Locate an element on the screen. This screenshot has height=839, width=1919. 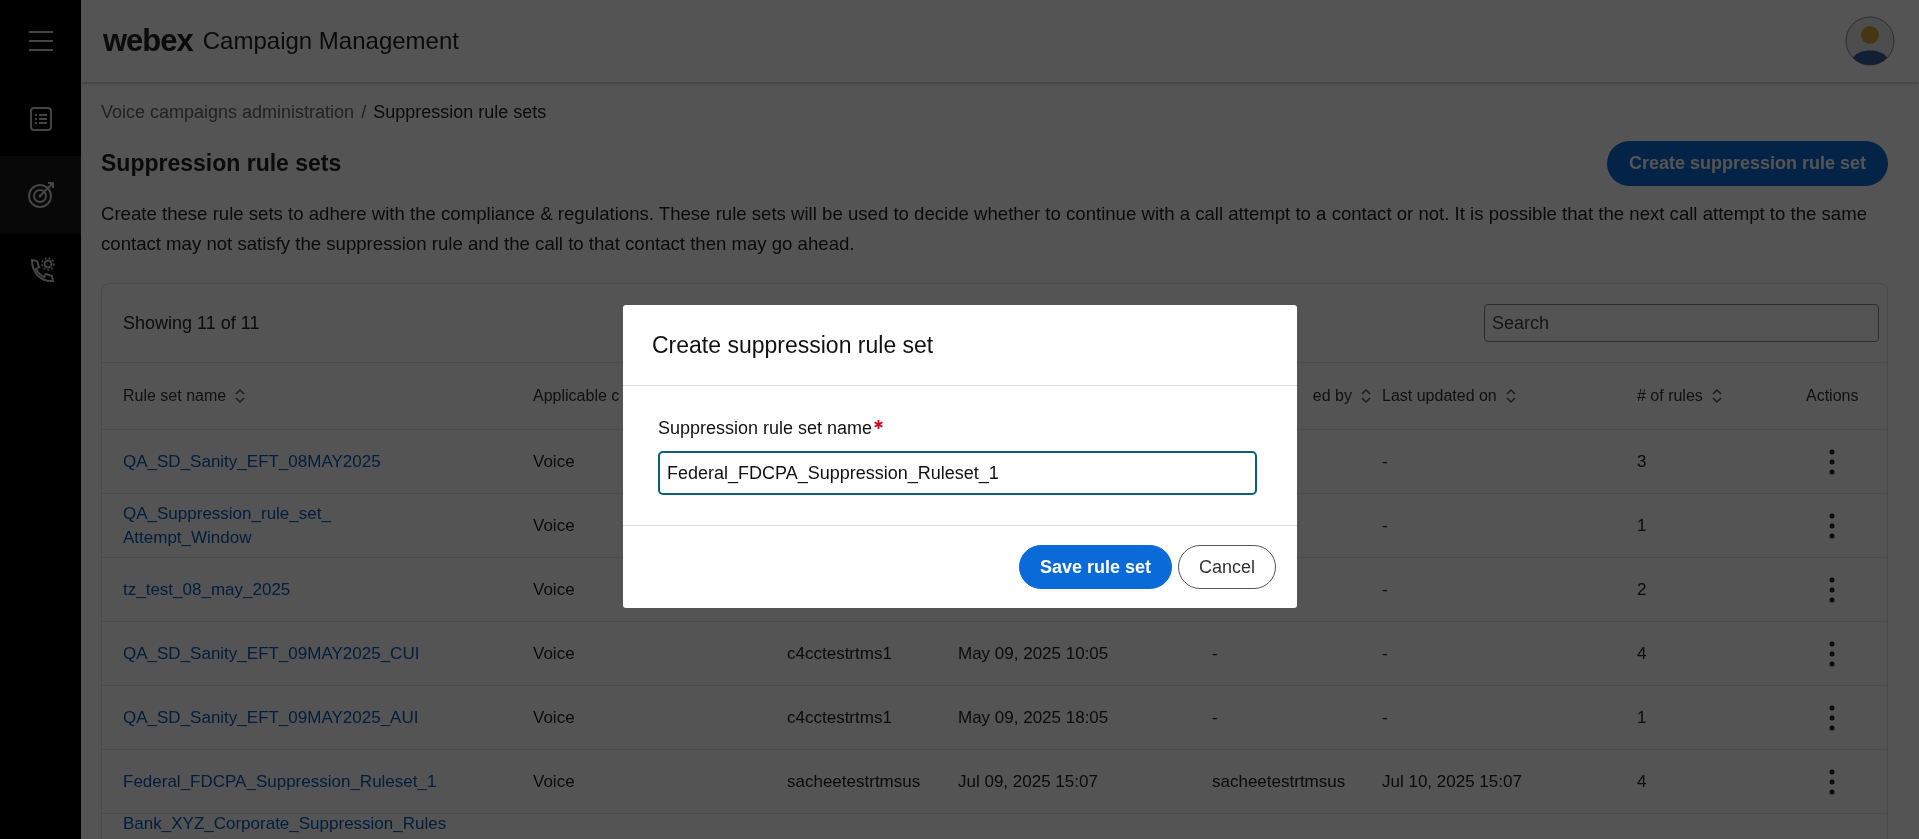
table-cell: Jul 10, 2025 15:07 is located at coordinates (1452, 781).